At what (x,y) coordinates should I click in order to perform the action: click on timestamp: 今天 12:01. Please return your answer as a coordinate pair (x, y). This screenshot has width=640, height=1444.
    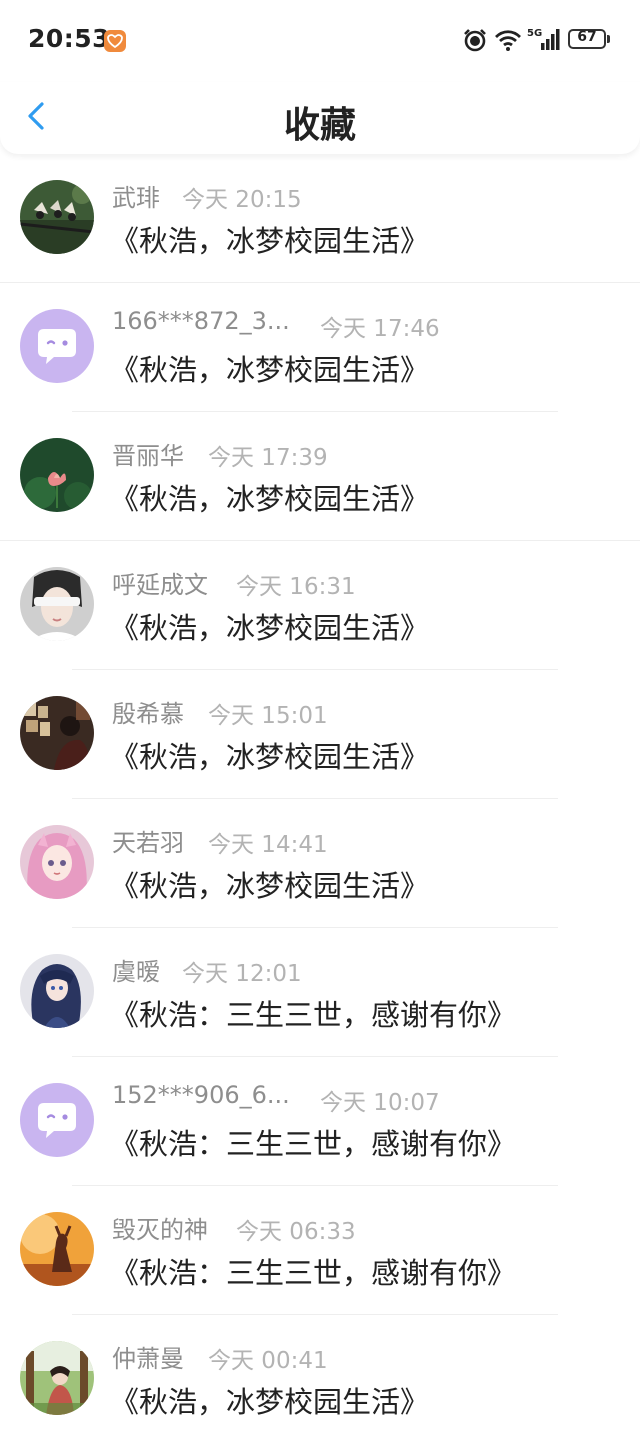
    Looking at the image, I should click on (242, 974).